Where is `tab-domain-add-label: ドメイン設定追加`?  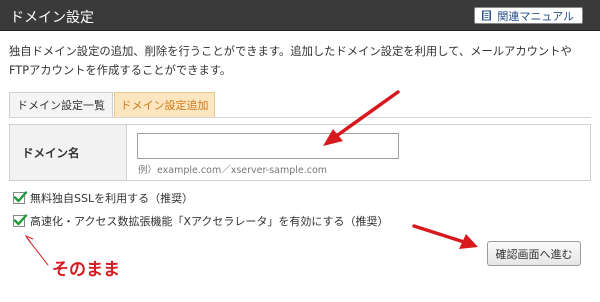
tab-domain-add-label: ドメイン設定追加 is located at coordinates (164, 105).